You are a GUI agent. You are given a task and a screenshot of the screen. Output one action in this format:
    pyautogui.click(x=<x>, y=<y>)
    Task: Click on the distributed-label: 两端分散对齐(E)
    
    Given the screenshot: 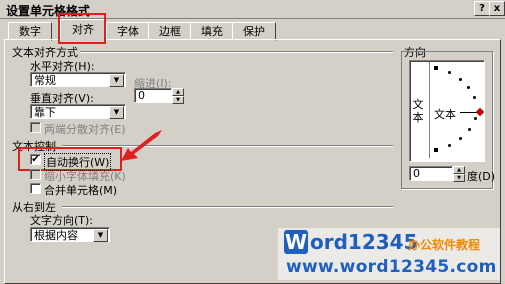 What is the action you would take?
    pyautogui.click(x=85, y=129)
    